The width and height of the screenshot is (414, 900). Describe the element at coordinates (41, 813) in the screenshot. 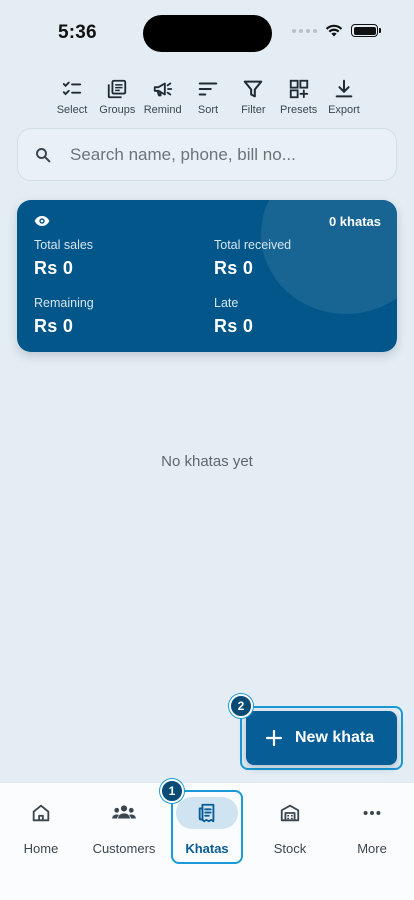

I see `home-icon` at that location.